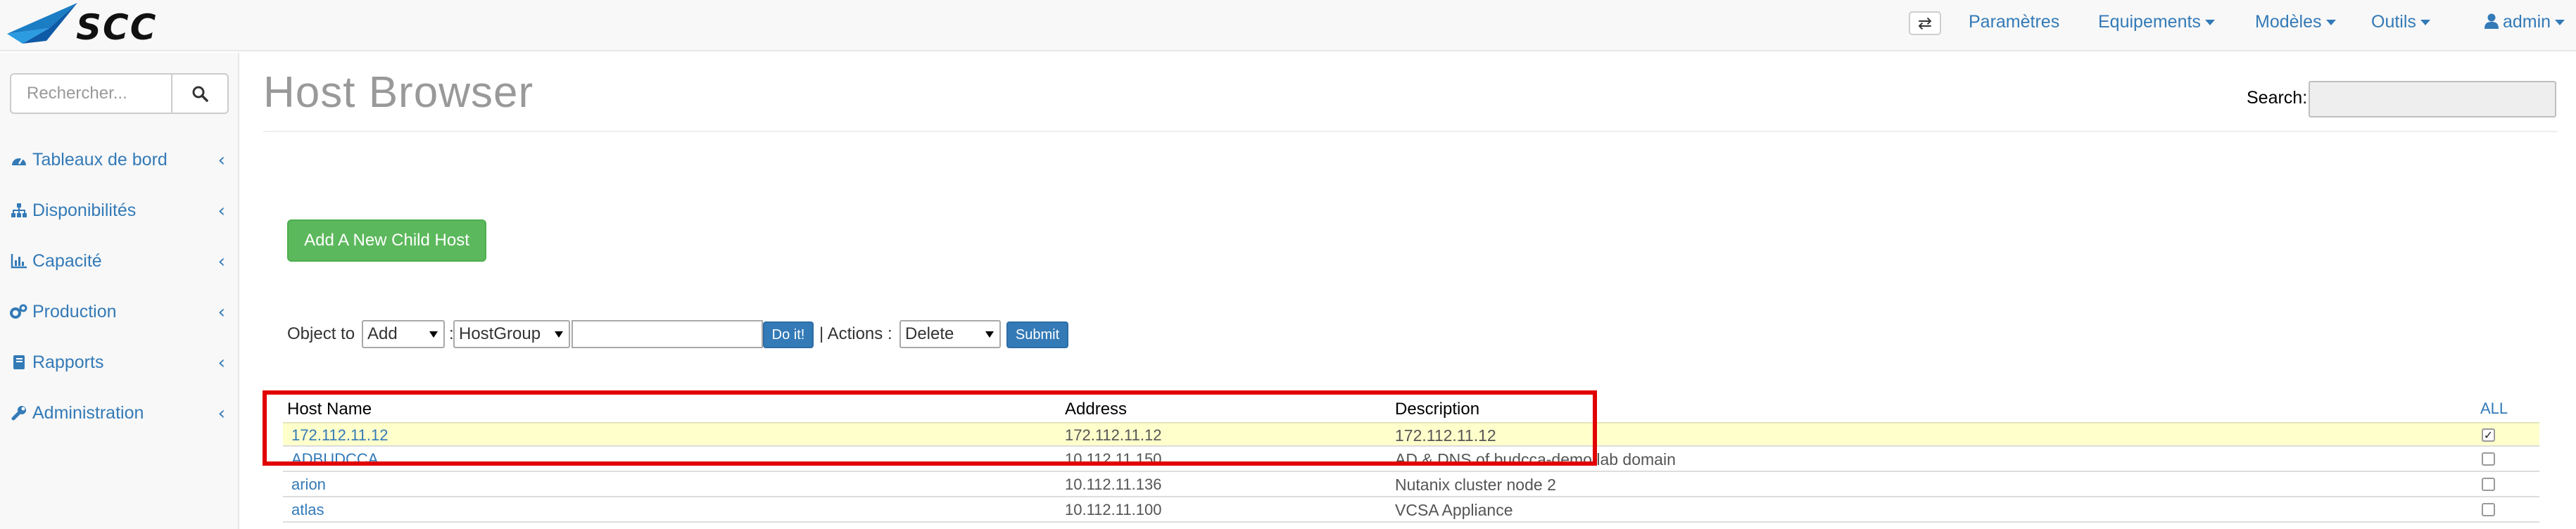  Describe the element at coordinates (2492, 21) in the screenshot. I see `user-icon` at that location.